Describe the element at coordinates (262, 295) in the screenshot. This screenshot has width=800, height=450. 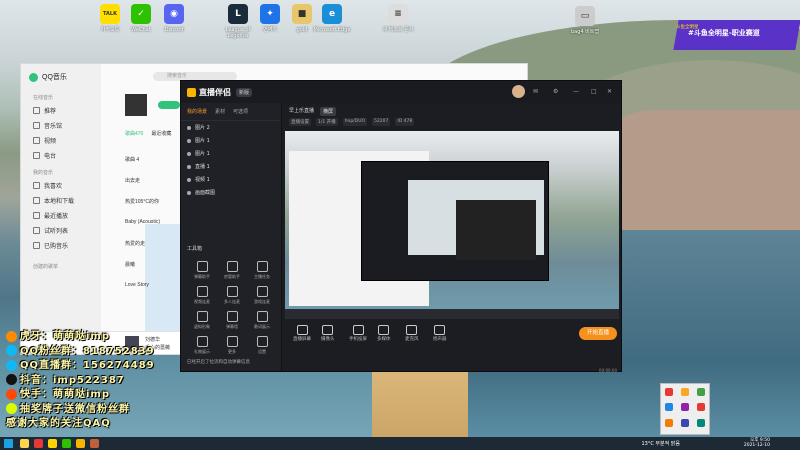
I see `tool-button: 游戏连麦` at that location.